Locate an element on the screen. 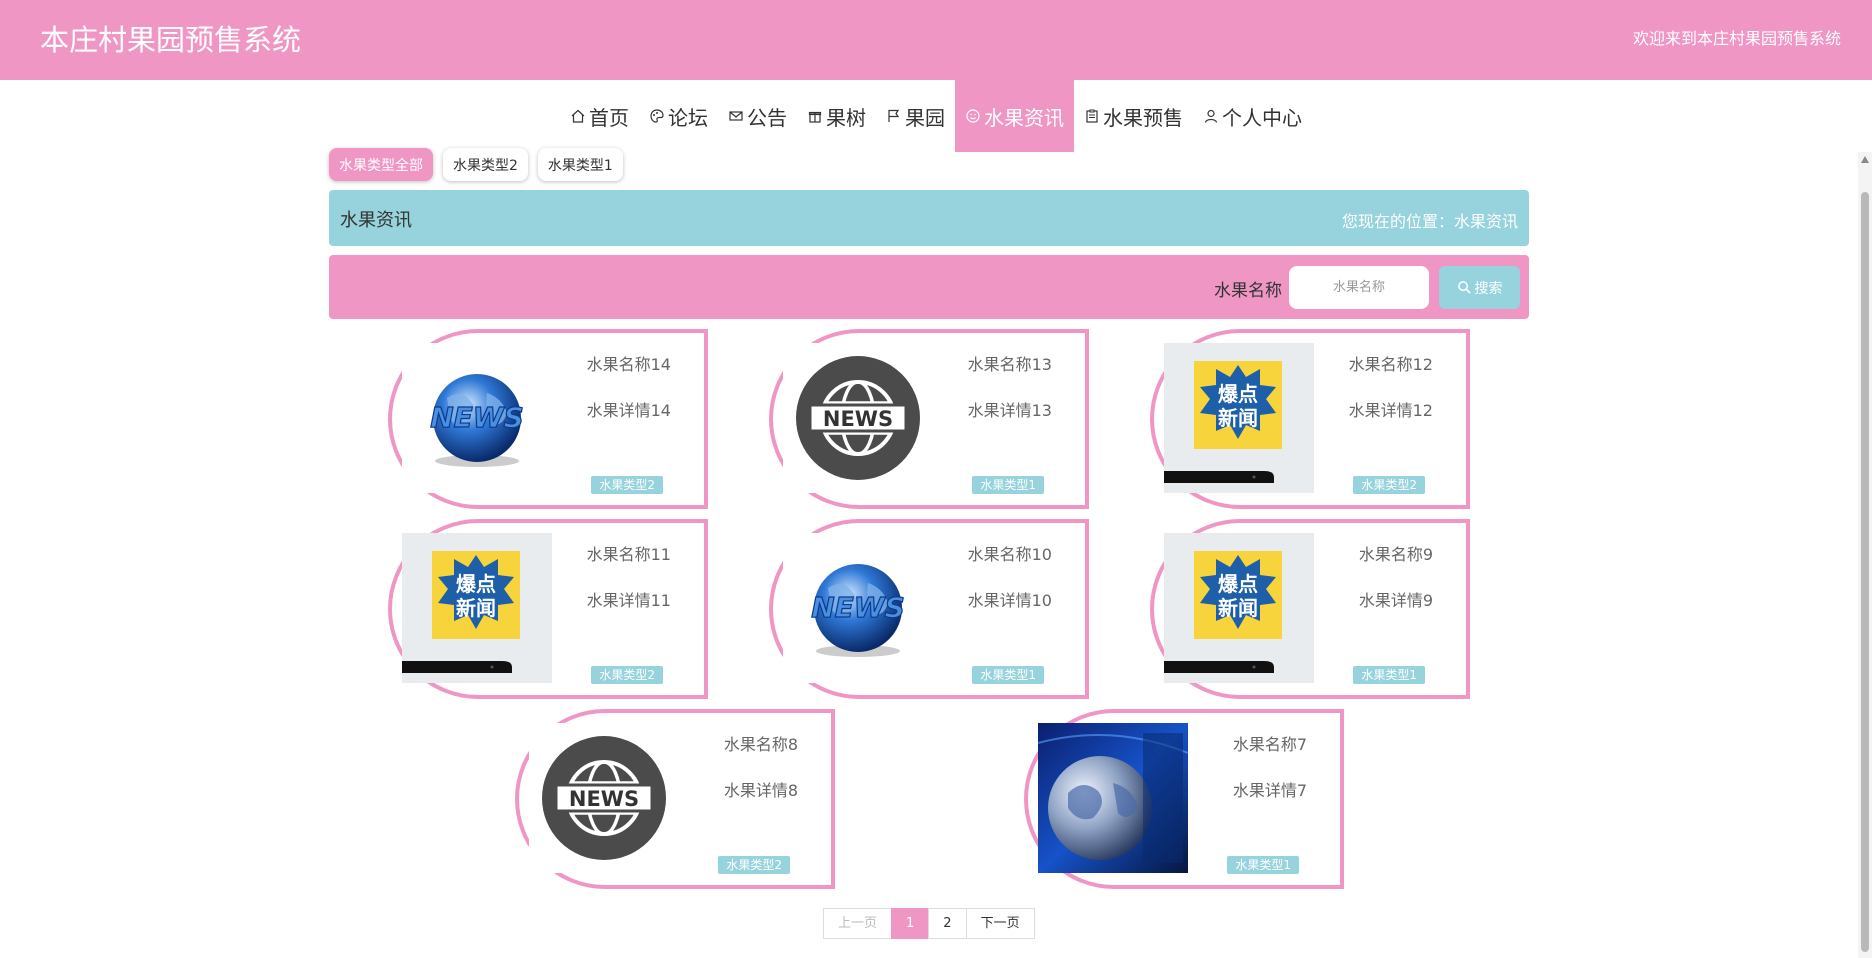 This screenshot has height=958, width=1872. nav-item-home: 首页 is located at coordinates (599, 116).